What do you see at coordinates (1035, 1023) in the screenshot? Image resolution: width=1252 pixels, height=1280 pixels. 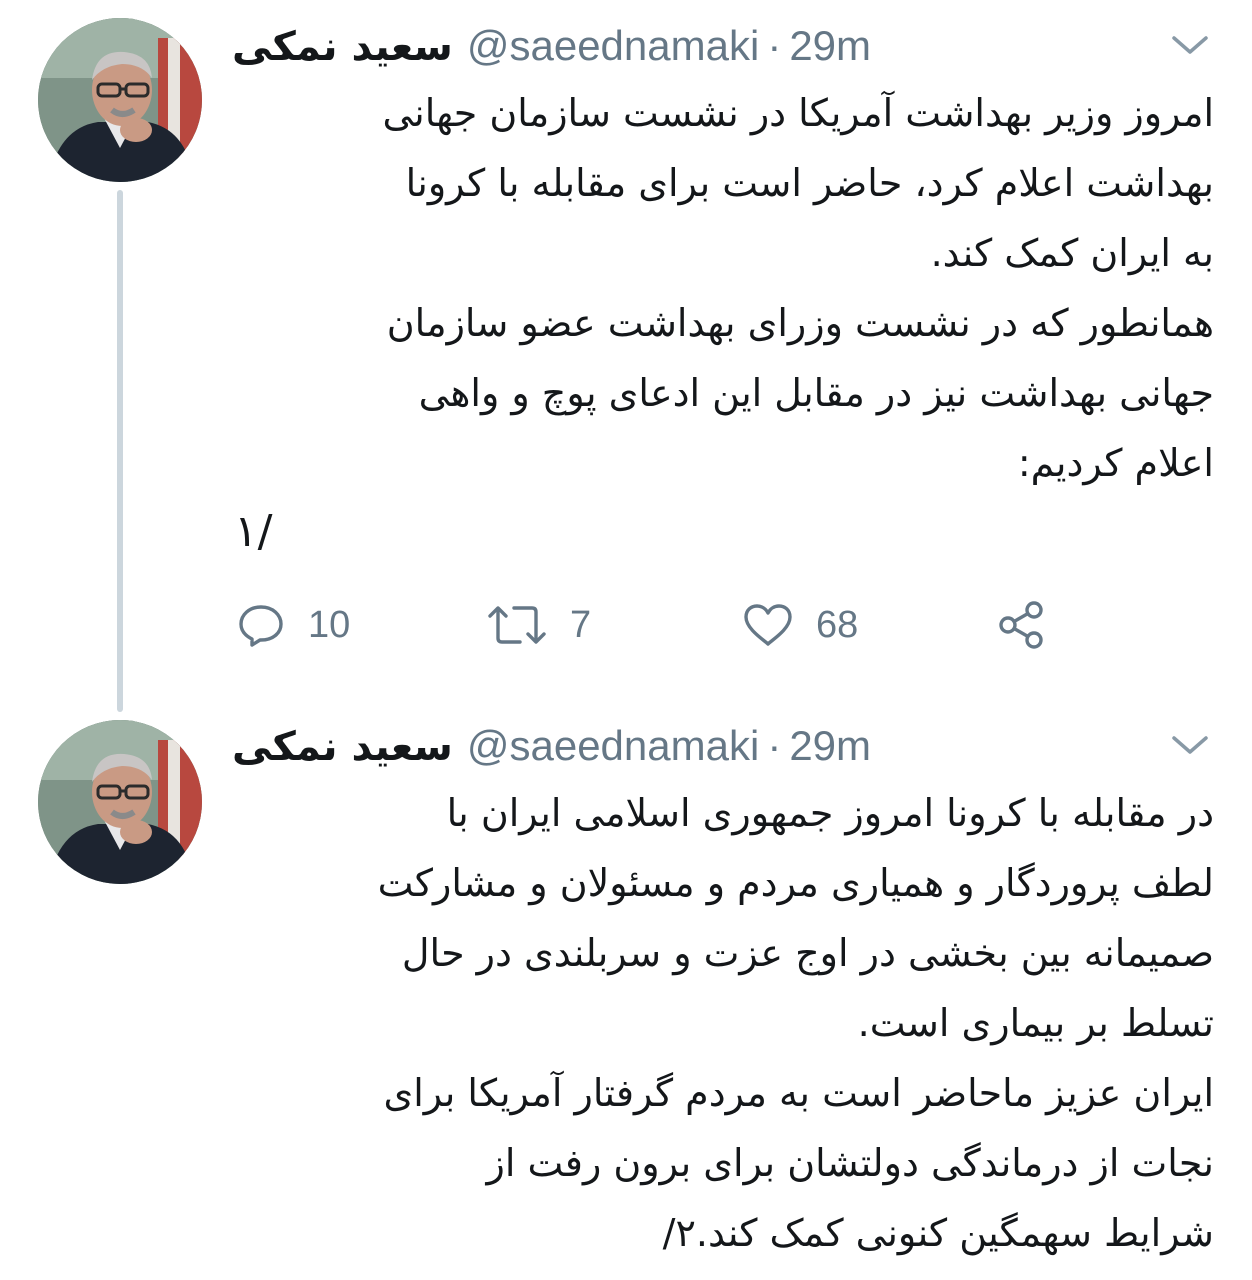 I see `tweet-text-line: تسلط بر بیماری است.` at bounding box center [1035, 1023].